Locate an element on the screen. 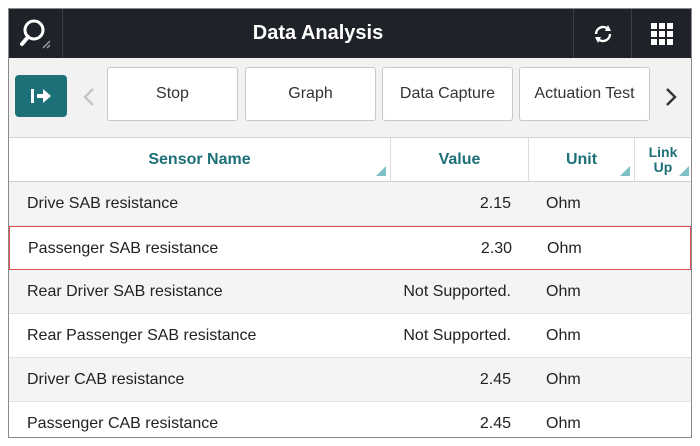 This screenshot has height=446, width=700. chevron-left-icon is located at coordinates (88, 97).